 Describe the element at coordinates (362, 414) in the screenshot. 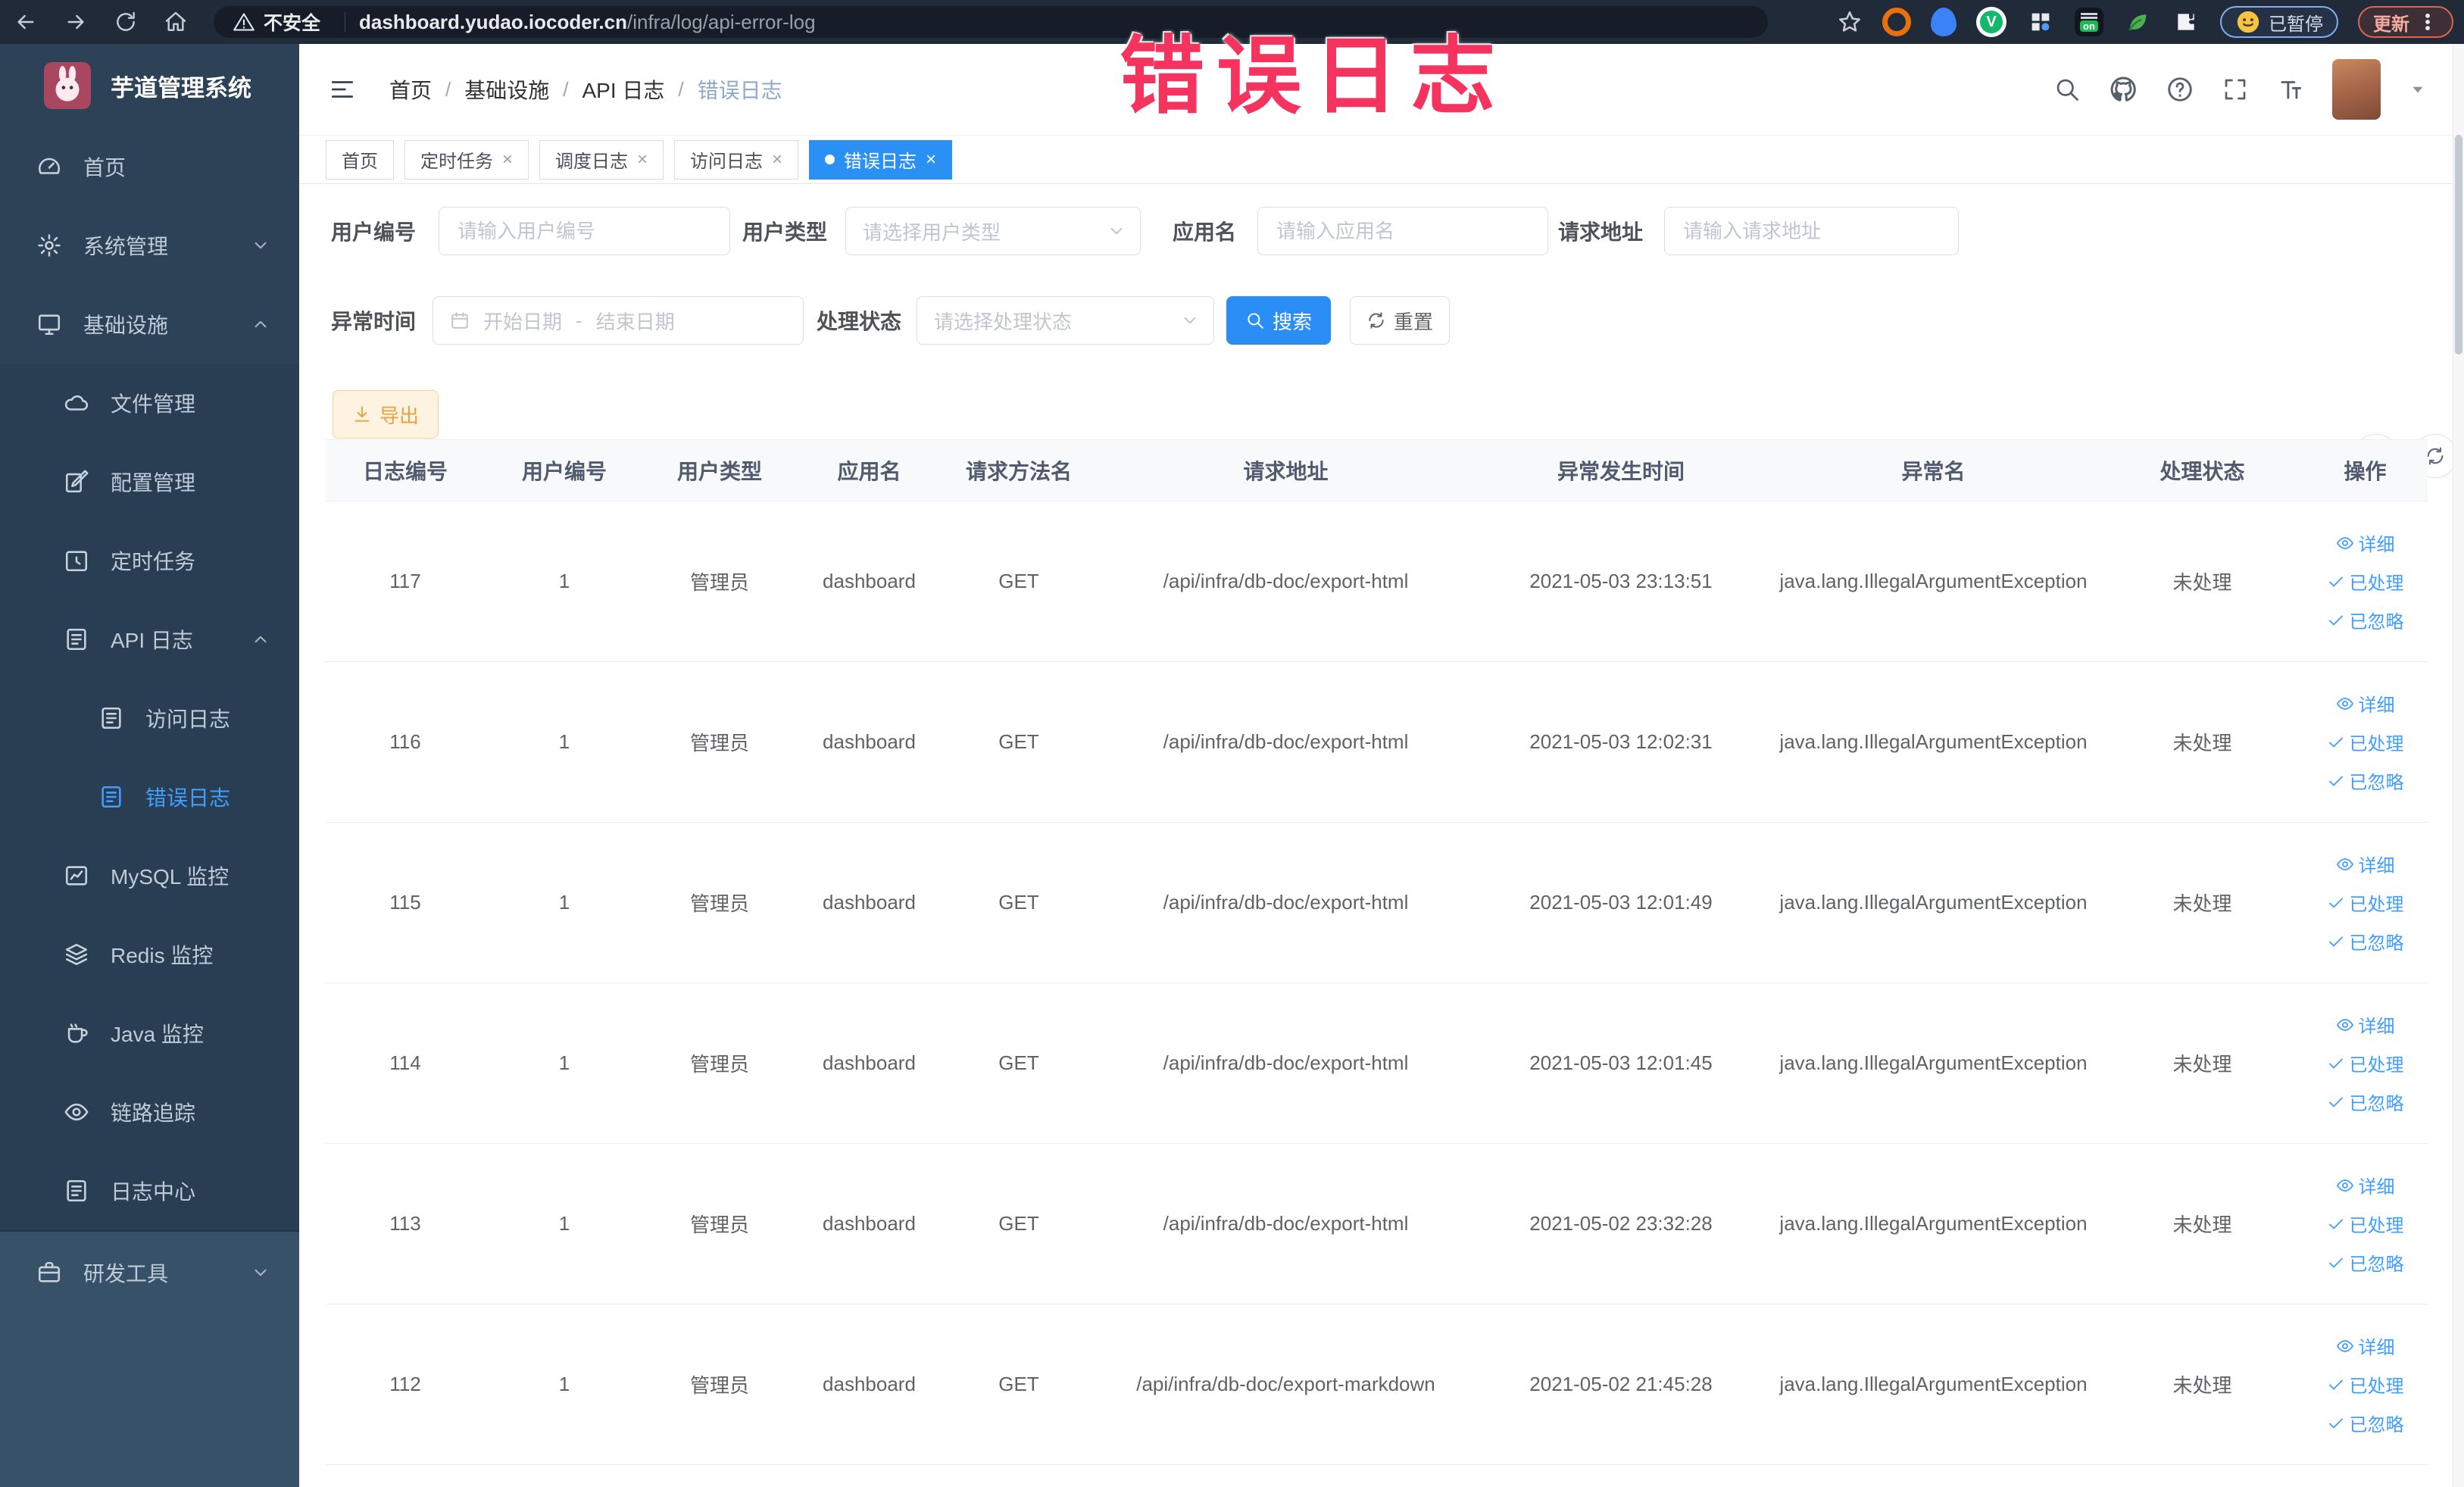

I see `download-icon` at that location.